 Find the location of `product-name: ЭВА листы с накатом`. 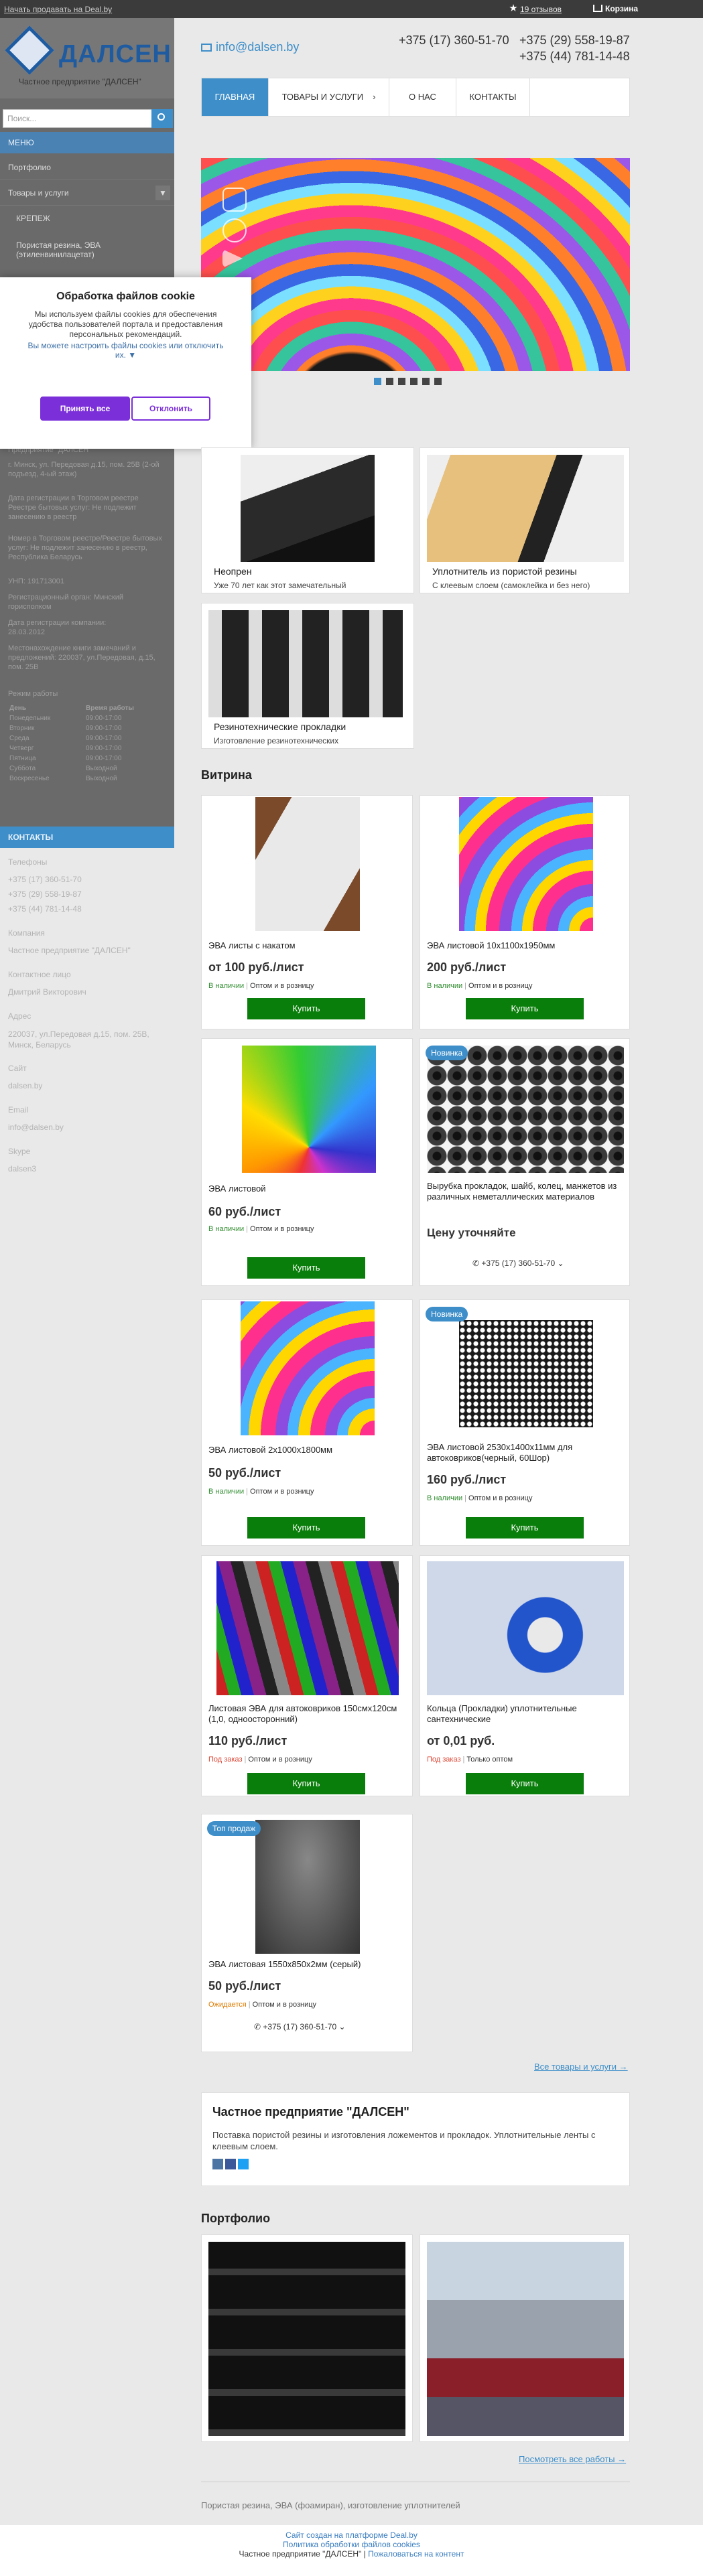

product-name: ЭВА листы с накатом is located at coordinates (305, 945).